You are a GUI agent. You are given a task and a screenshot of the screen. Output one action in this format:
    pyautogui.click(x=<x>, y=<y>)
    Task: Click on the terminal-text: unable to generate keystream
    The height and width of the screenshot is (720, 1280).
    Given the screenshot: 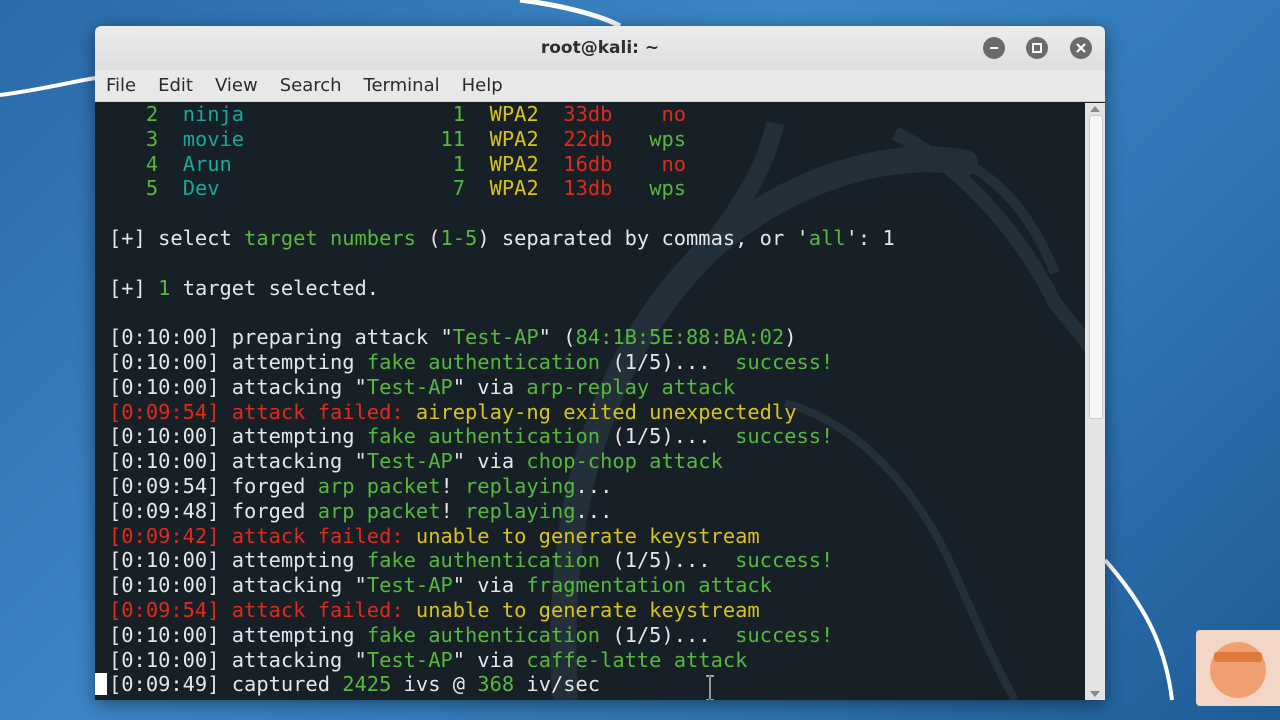 What is the action you would take?
    pyautogui.click(x=581, y=609)
    